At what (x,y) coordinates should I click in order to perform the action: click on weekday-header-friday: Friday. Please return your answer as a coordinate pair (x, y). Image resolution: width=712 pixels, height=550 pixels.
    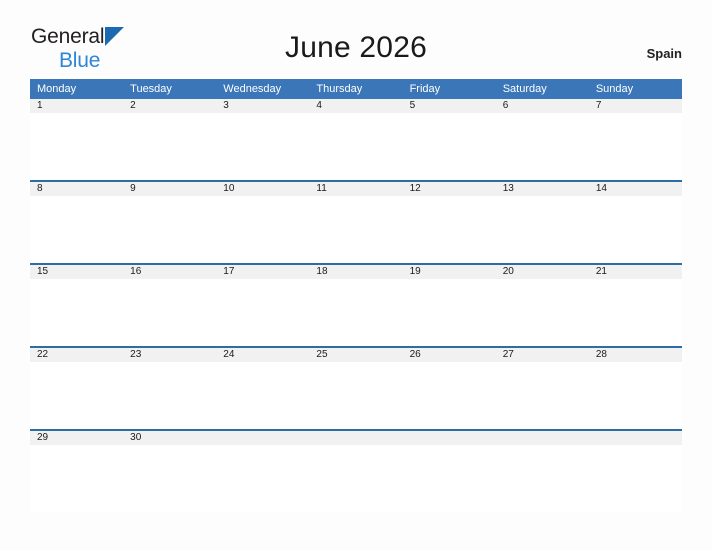
    Looking at the image, I should click on (449, 89).